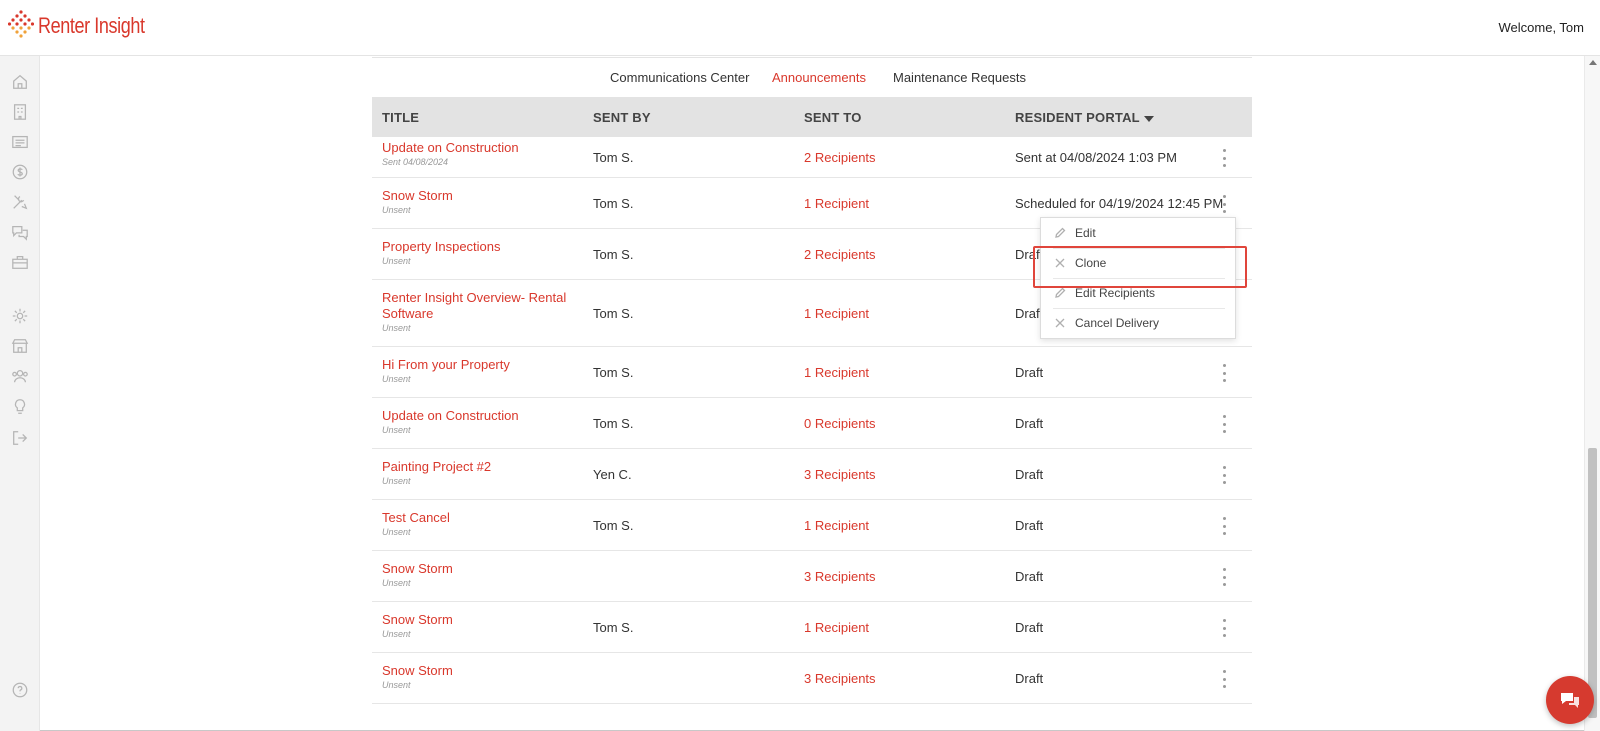 This screenshot has width=1600, height=731. What do you see at coordinates (1139, 263) in the screenshot?
I see `menu-item-clone: Clone` at bounding box center [1139, 263].